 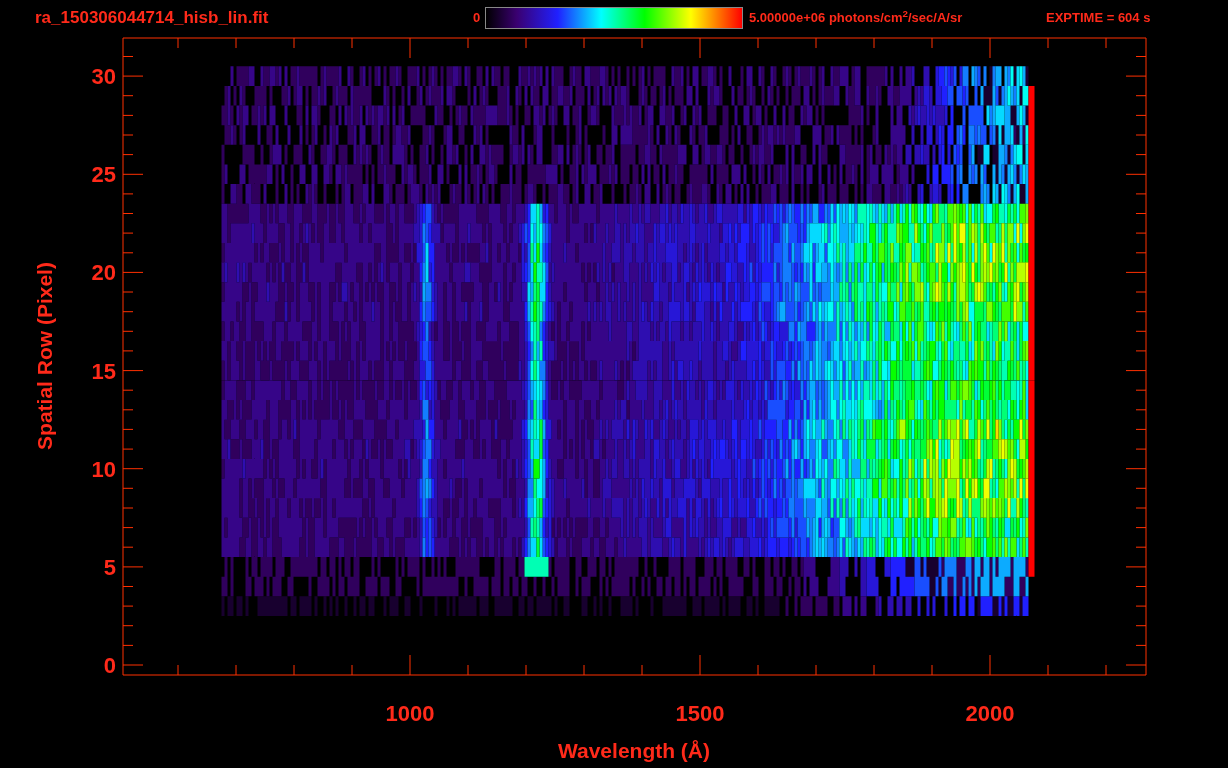 I want to click on x-tick-label: 2000, so click(x=990, y=713).